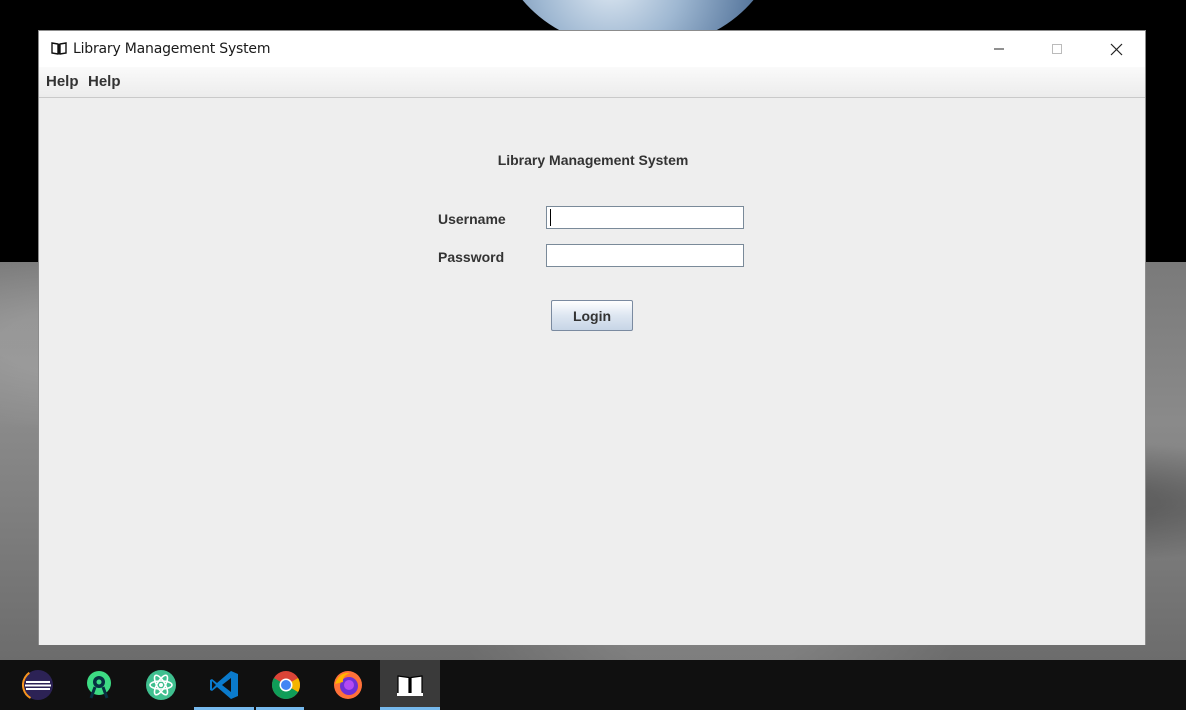 This screenshot has height=710, width=1186. I want to click on close-icon, so click(1116, 49).